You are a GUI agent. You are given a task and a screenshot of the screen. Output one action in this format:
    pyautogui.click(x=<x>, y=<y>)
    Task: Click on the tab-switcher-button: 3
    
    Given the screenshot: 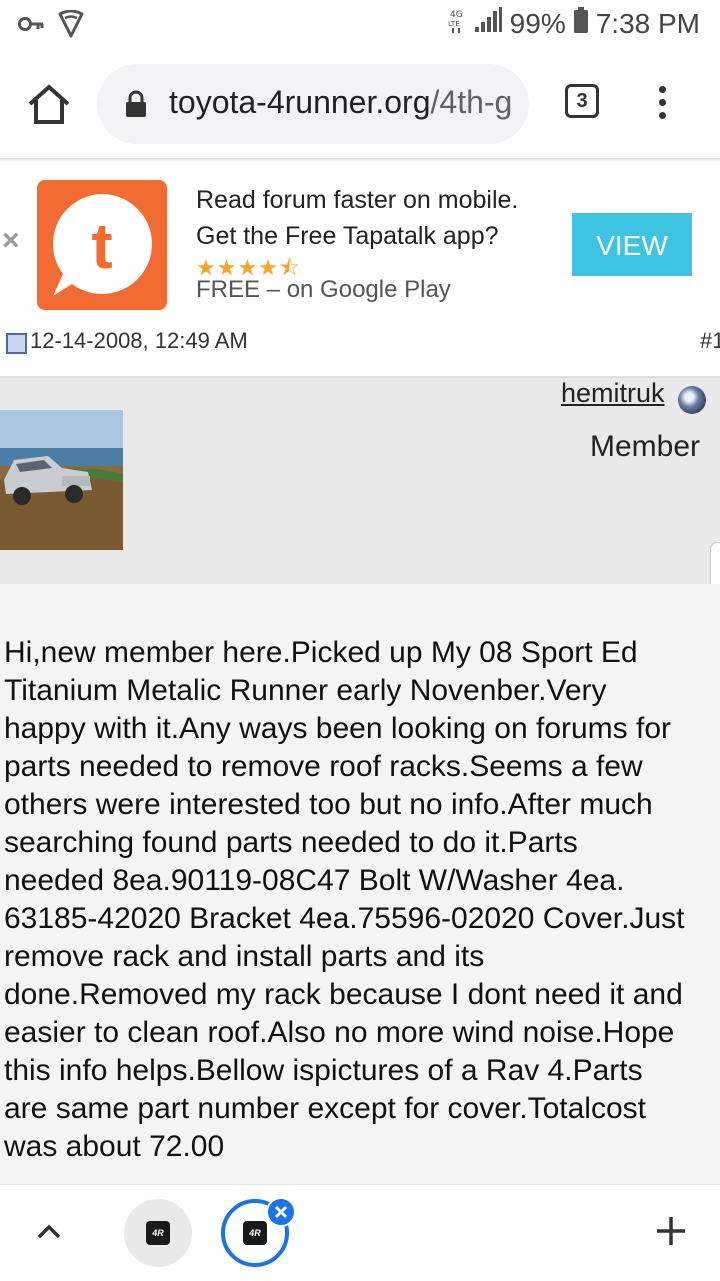 What is the action you would take?
    pyautogui.click(x=582, y=101)
    